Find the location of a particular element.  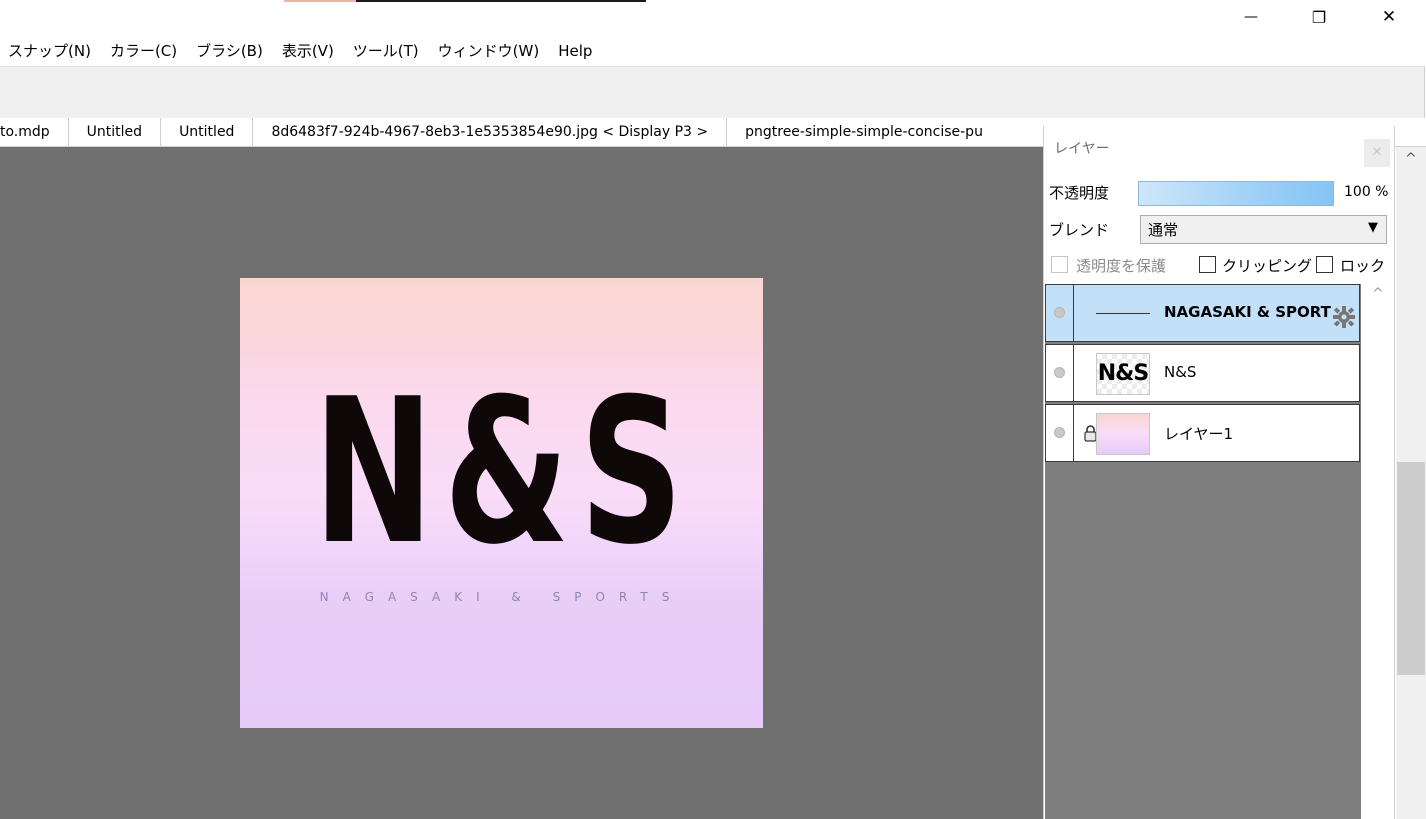

restore-button: ❐ is located at coordinates (1319, 17).